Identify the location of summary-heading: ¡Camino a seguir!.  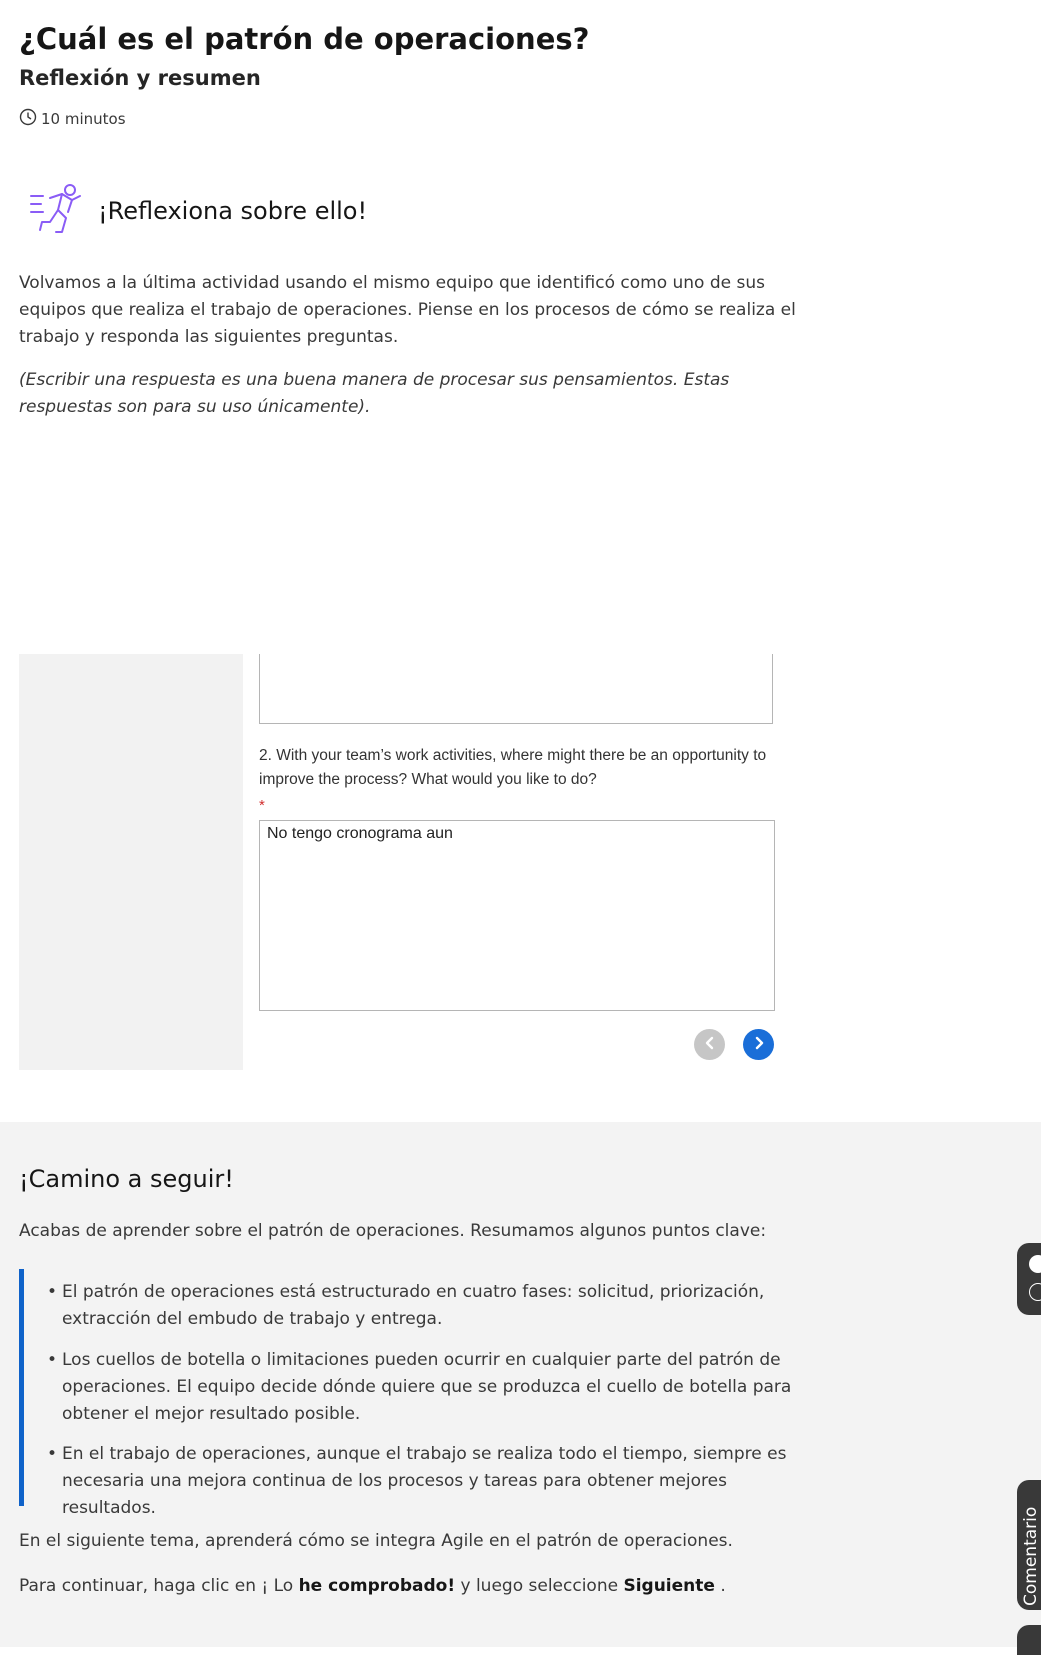
(126, 1179).